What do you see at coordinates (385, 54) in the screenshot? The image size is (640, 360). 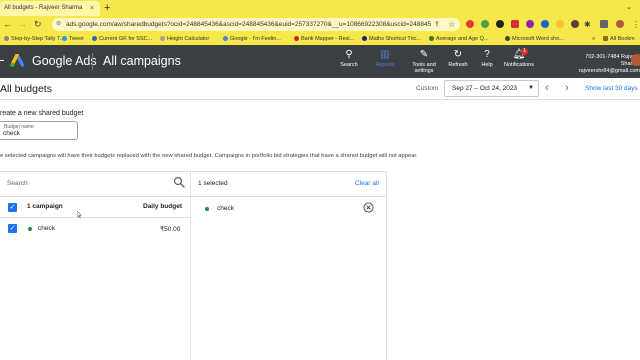 I see `bar-chart-icon: ▥` at bounding box center [385, 54].